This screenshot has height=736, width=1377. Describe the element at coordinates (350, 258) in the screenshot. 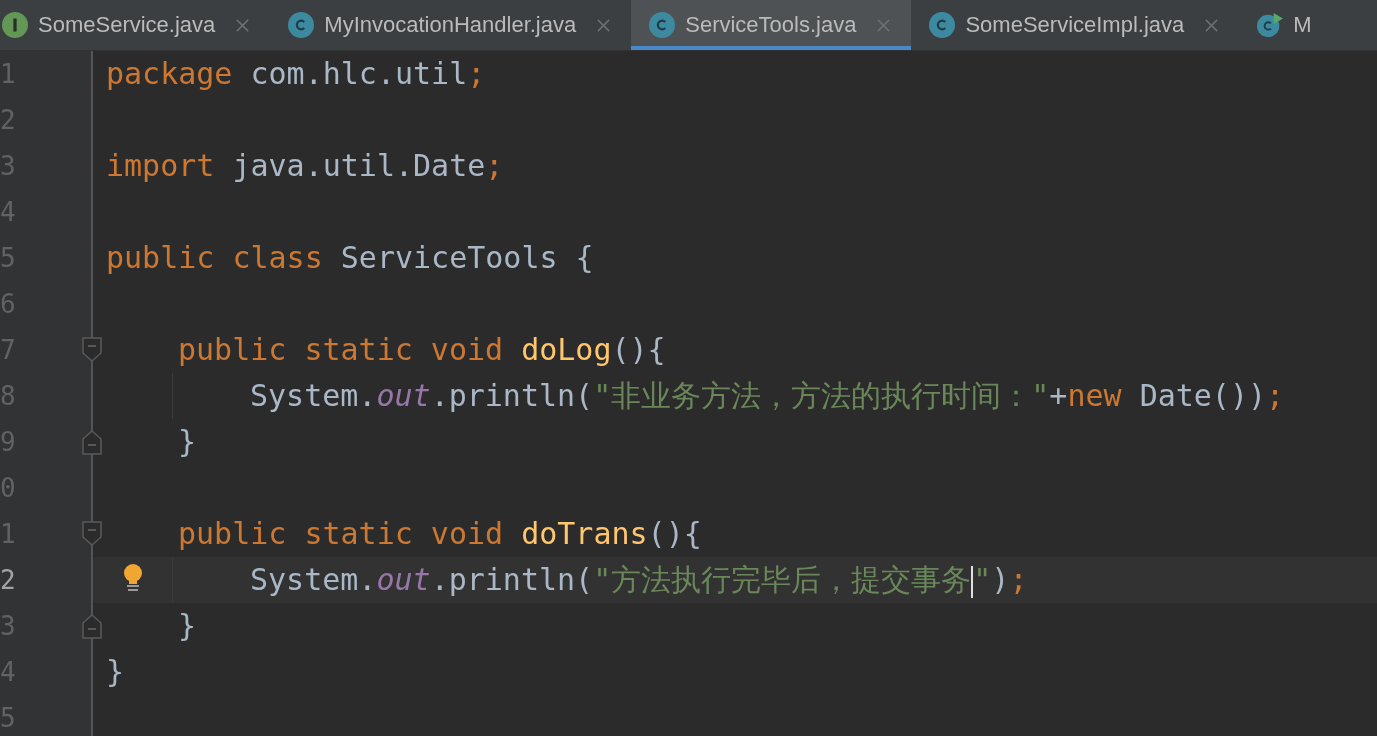

I see `code-line: public class ServiceTools {` at that location.